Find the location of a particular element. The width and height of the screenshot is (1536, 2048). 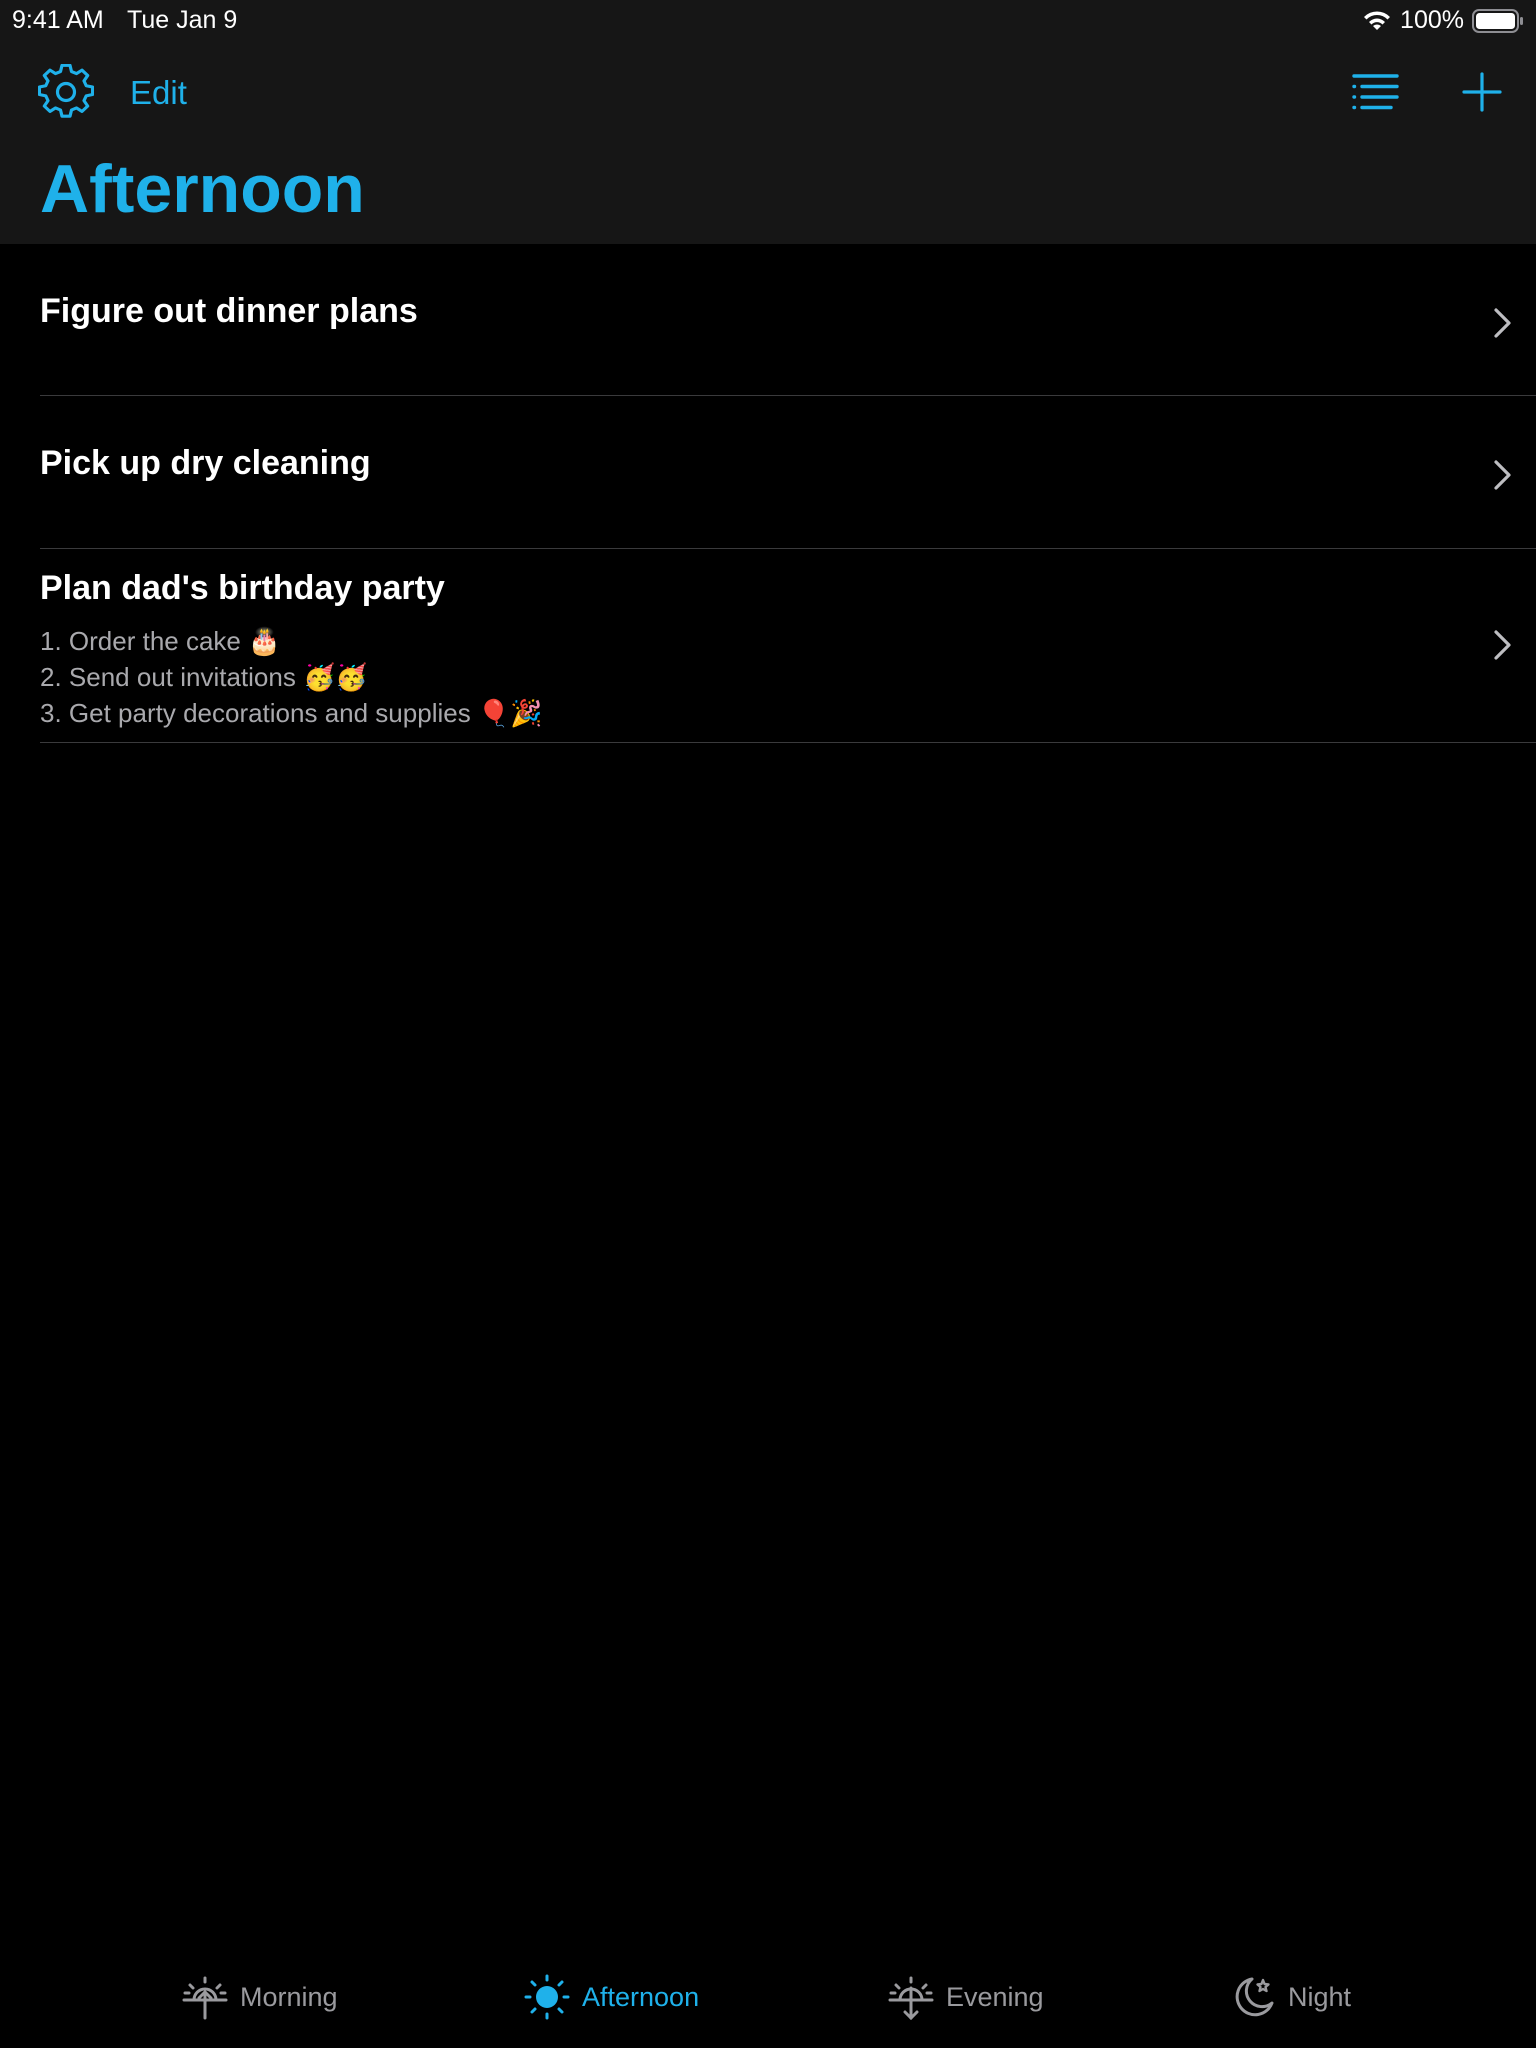

tab-evening: Evening is located at coordinates (966, 1997).